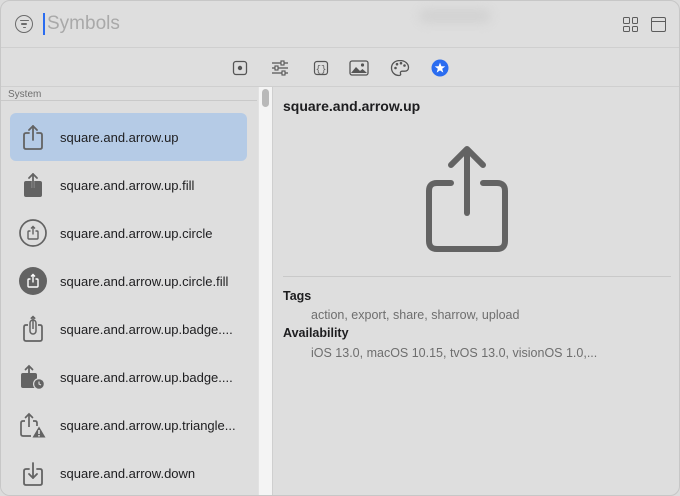  What do you see at coordinates (44, 24) in the screenshot?
I see `text-caret` at bounding box center [44, 24].